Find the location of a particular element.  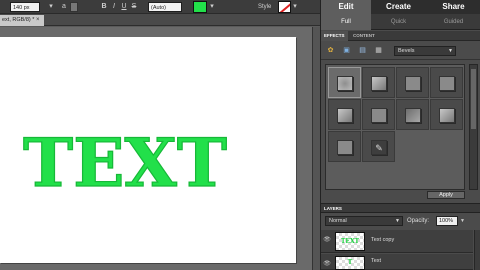

document-tab-row: ext, RGB/8) * × is located at coordinates (160, 20).